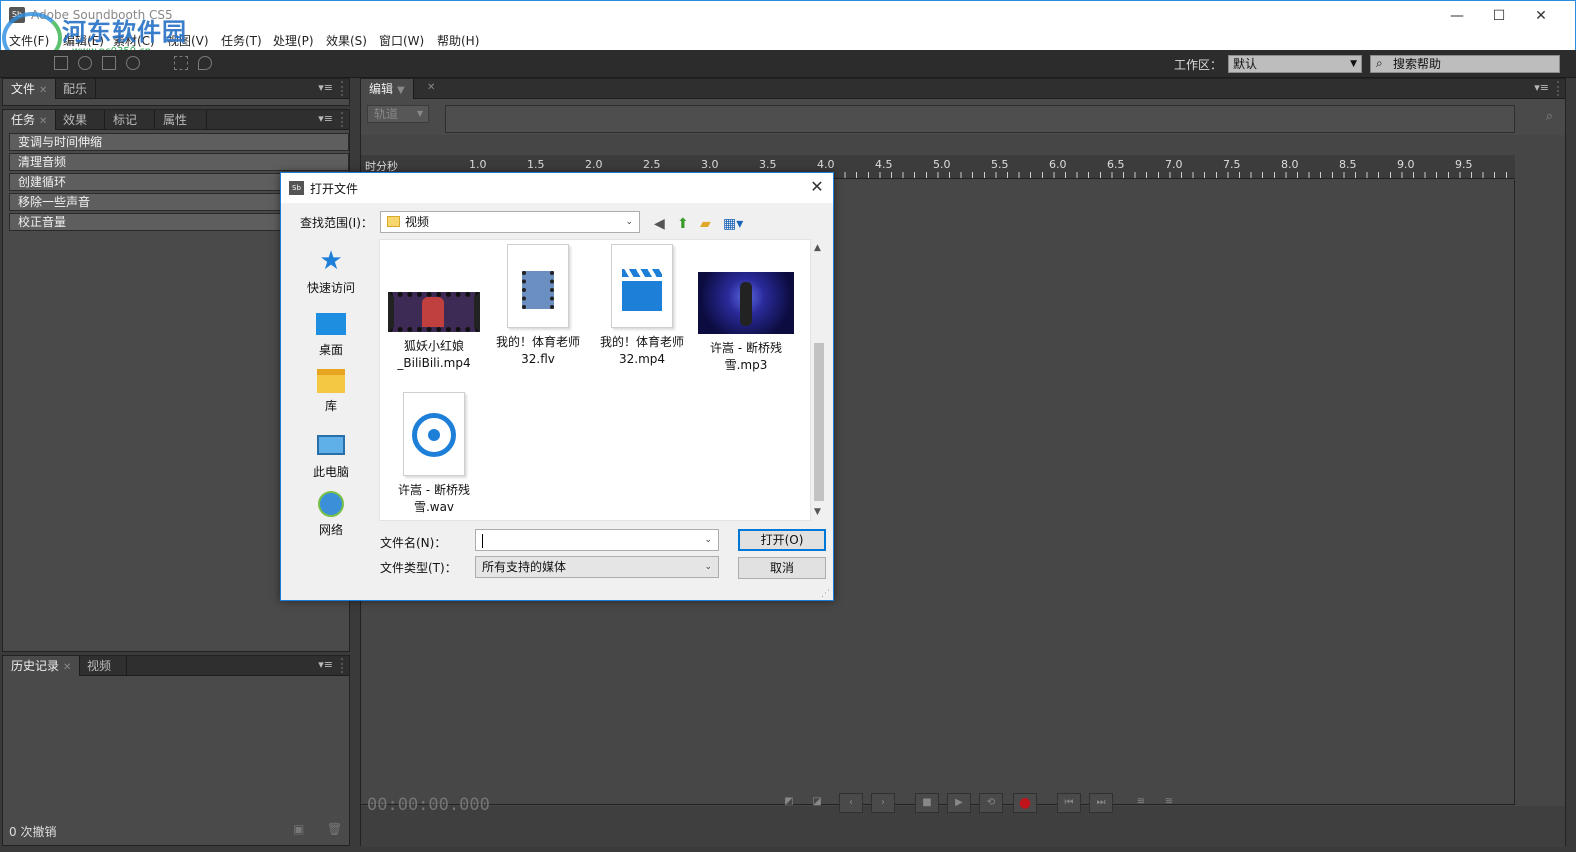  What do you see at coordinates (336, 223) in the screenshot?
I see `look-in-label: 查找范围(I)：` at bounding box center [336, 223].